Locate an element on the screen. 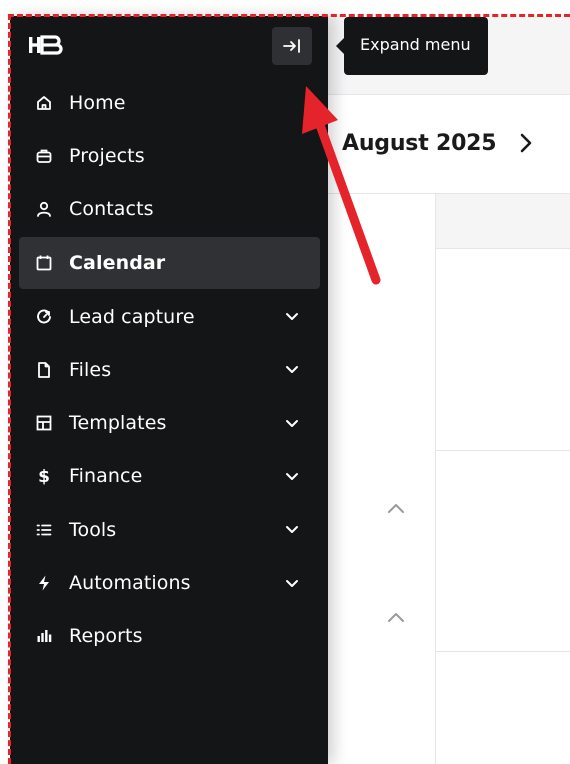  sidebar-item-lead-capture: Lead capture is located at coordinates (169, 316).